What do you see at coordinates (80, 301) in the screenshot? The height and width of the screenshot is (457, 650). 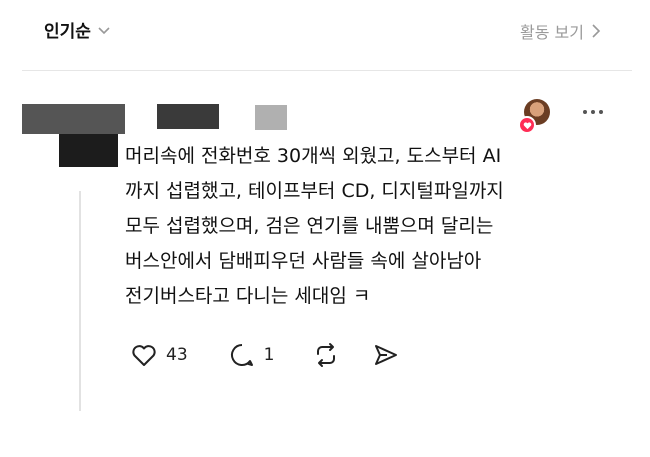 I see `thread-line` at bounding box center [80, 301].